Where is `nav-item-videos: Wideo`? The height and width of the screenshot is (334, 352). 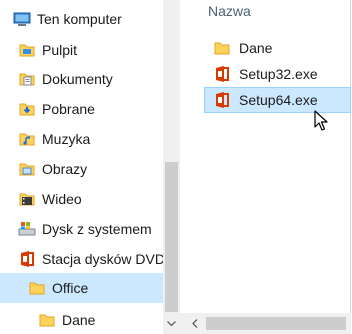 nav-item-videos: Wideo is located at coordinates (81, 199).